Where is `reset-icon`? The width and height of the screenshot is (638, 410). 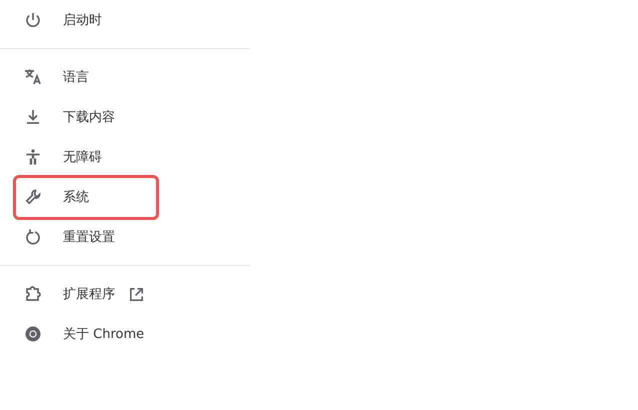
reset-icon is located at coordinates (33, 237).